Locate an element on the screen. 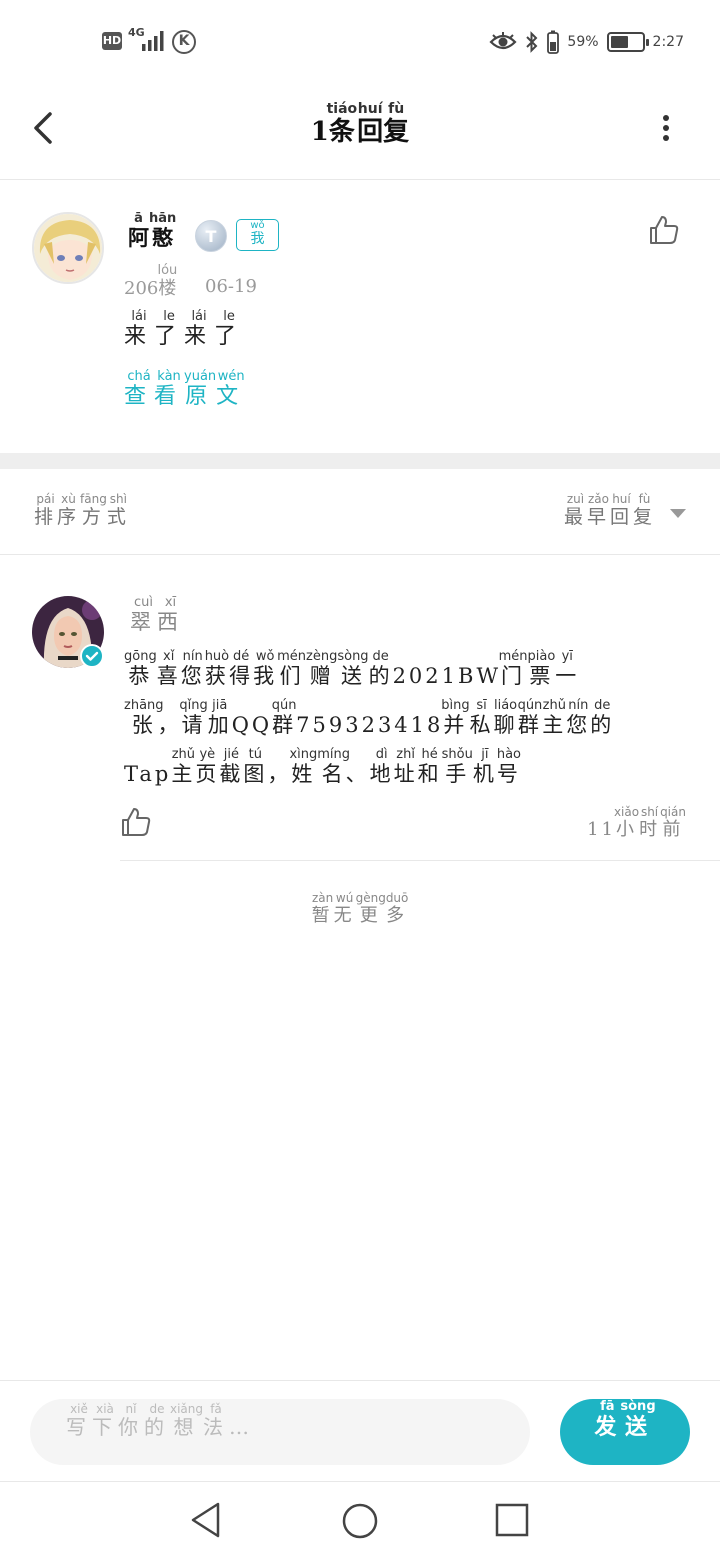  reply-thumbs-up-icon is located at coordinates (136, 822).